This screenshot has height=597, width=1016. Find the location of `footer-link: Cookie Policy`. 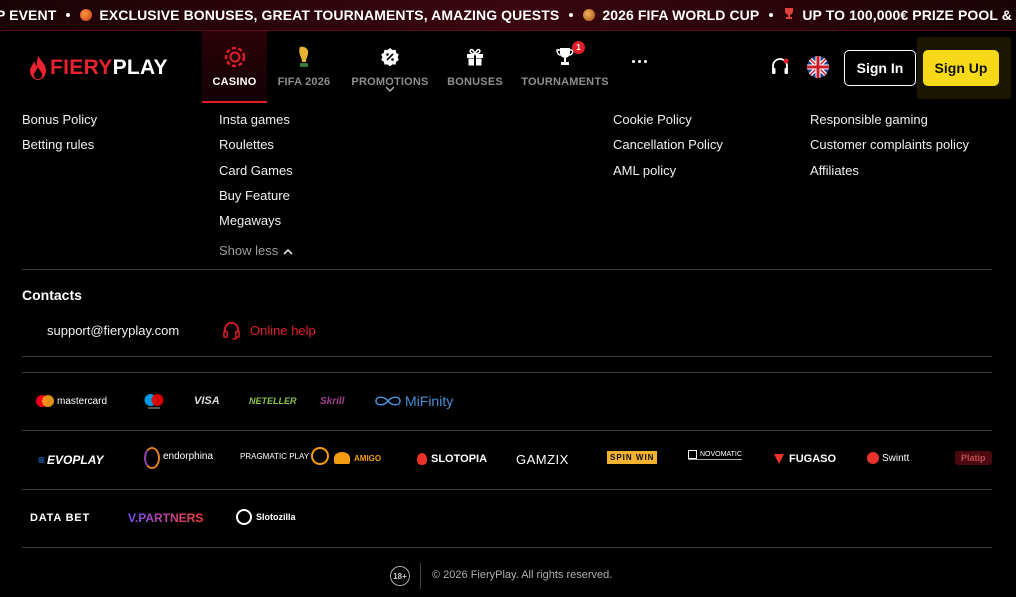

footer-link: Cookie Policy is located at coordinates (668, 124).